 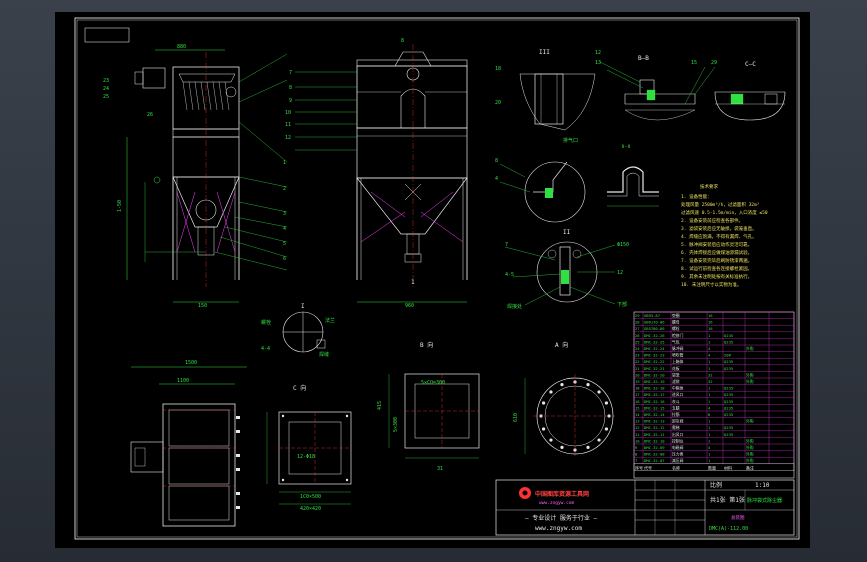 I want to click on bom-cell: DMC-32-15, so click(x=654, y=407).